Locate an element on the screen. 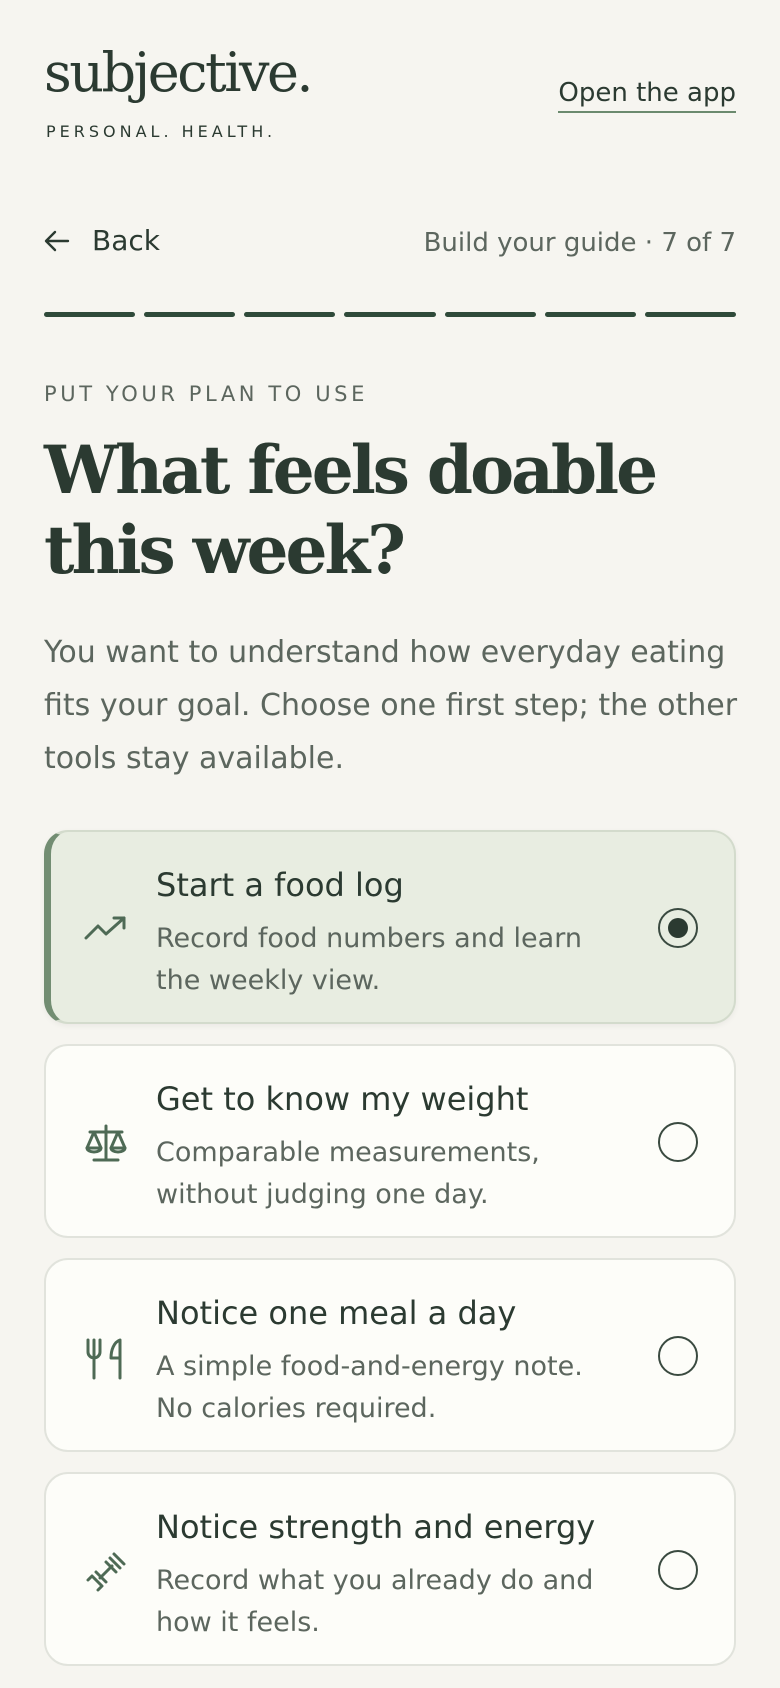 This screenshot has height=1688, width=780. option-title: Notice one meal a day is located at coordinates (336, 1313).